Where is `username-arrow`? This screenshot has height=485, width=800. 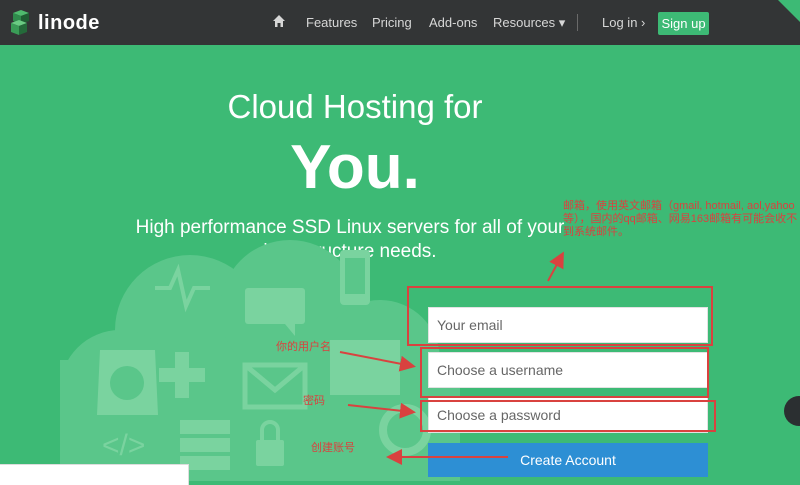
username-arrow is located at coordinates (377, 361).